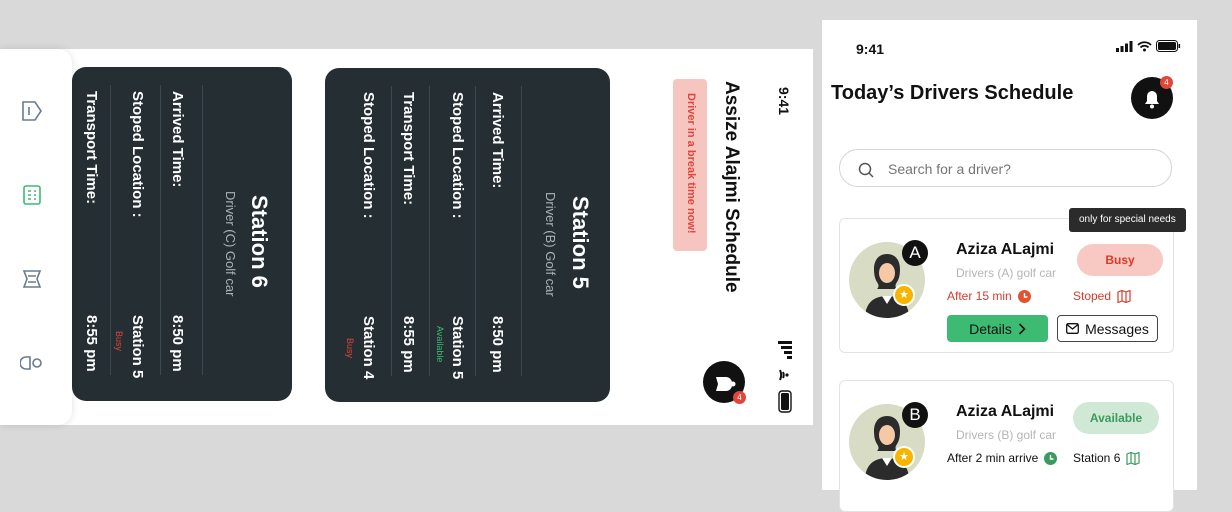 The height and width of the screenshot is (512, 1232). Describe the element at coordinates (1022, 328) in the screenshot. I see `chevron-right-icon` at that location.